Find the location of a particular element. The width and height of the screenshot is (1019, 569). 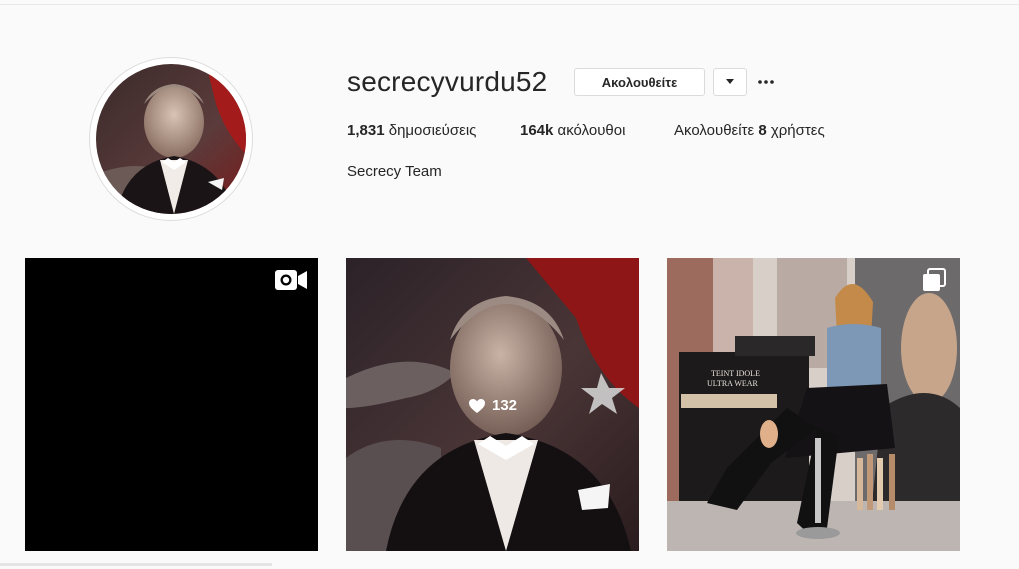

heart-icon is located at coordinates (477, 405).